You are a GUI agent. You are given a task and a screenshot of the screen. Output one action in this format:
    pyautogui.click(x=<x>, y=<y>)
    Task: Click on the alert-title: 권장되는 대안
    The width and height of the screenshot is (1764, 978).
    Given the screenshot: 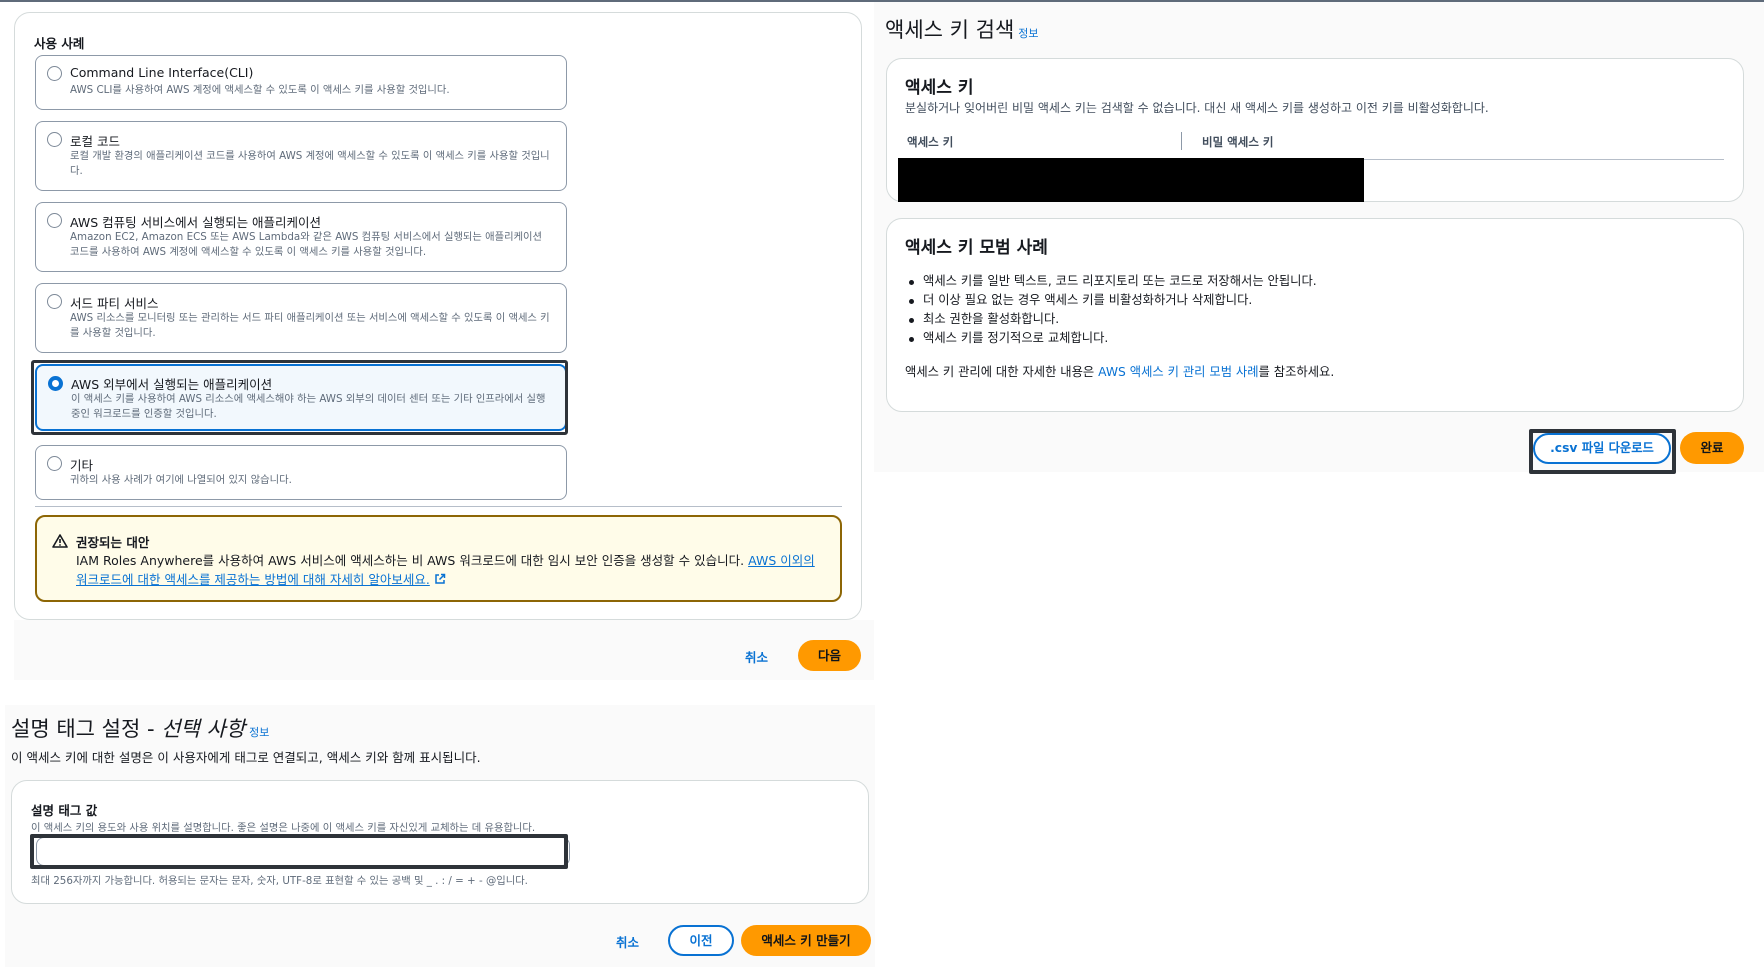 What is the action you would take?
    pyautogui.click(x=113, y=542)
    